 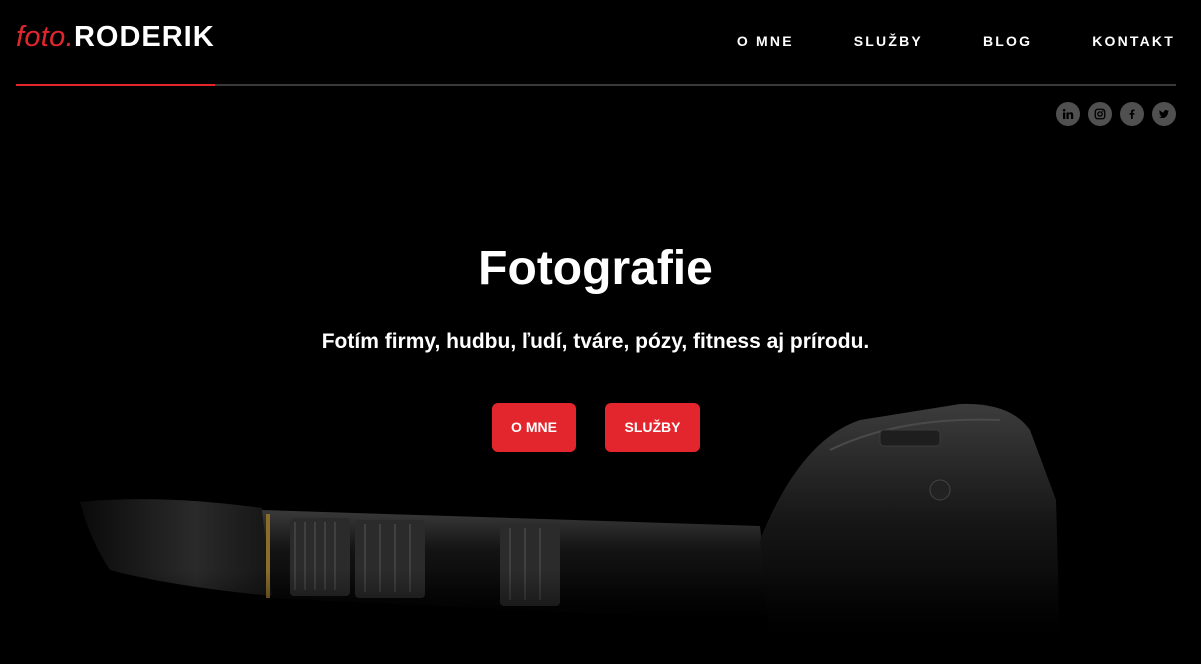 I want to click on instagram-icon, so click(x=1100, y=114).